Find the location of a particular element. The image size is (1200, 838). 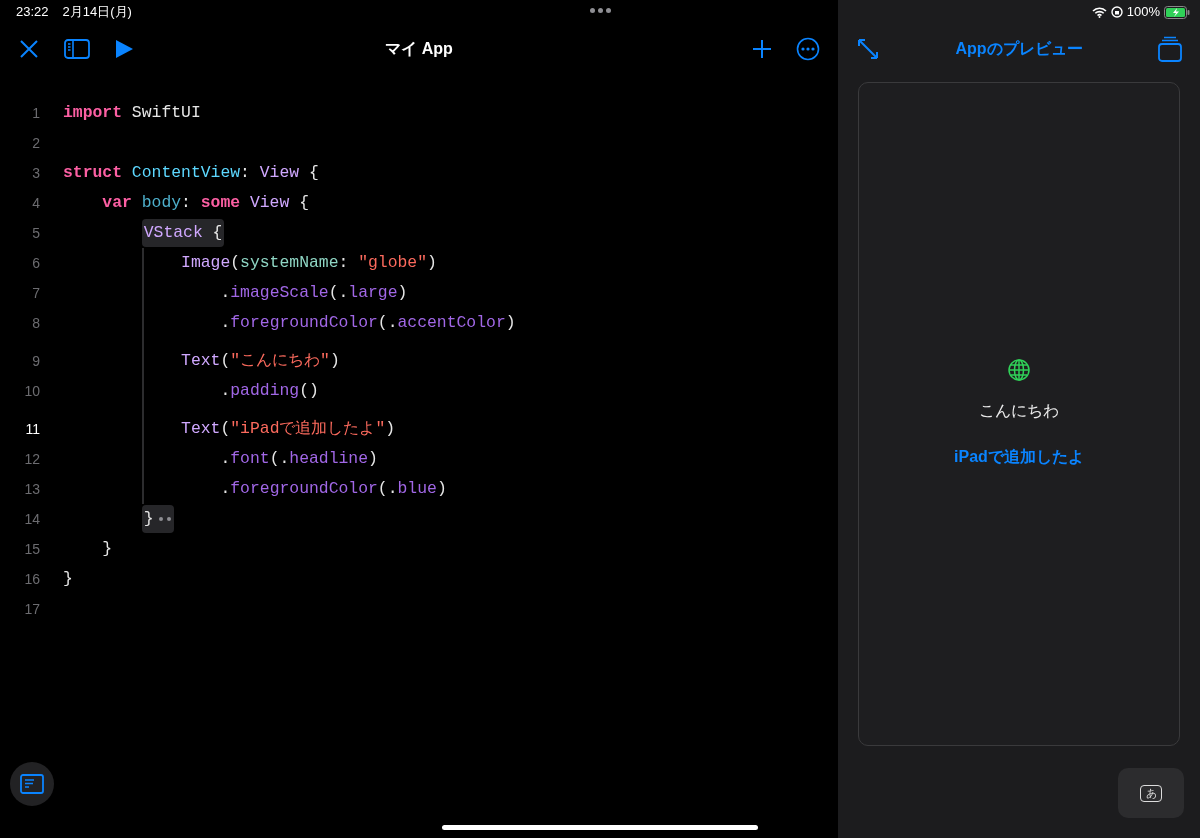

code-line: Image(systemName: "globe") is located at coordinates (309, 262).